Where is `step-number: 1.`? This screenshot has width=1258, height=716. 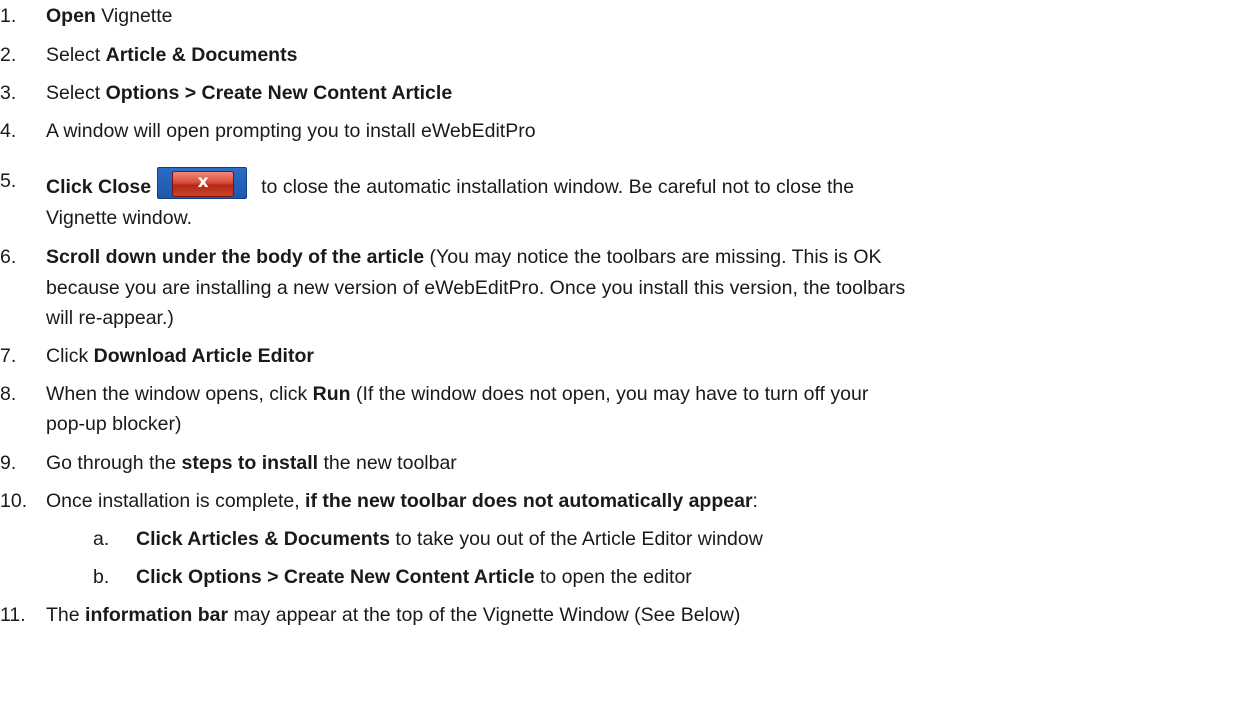 step-number: 1. is located at coordinates (8, 16).